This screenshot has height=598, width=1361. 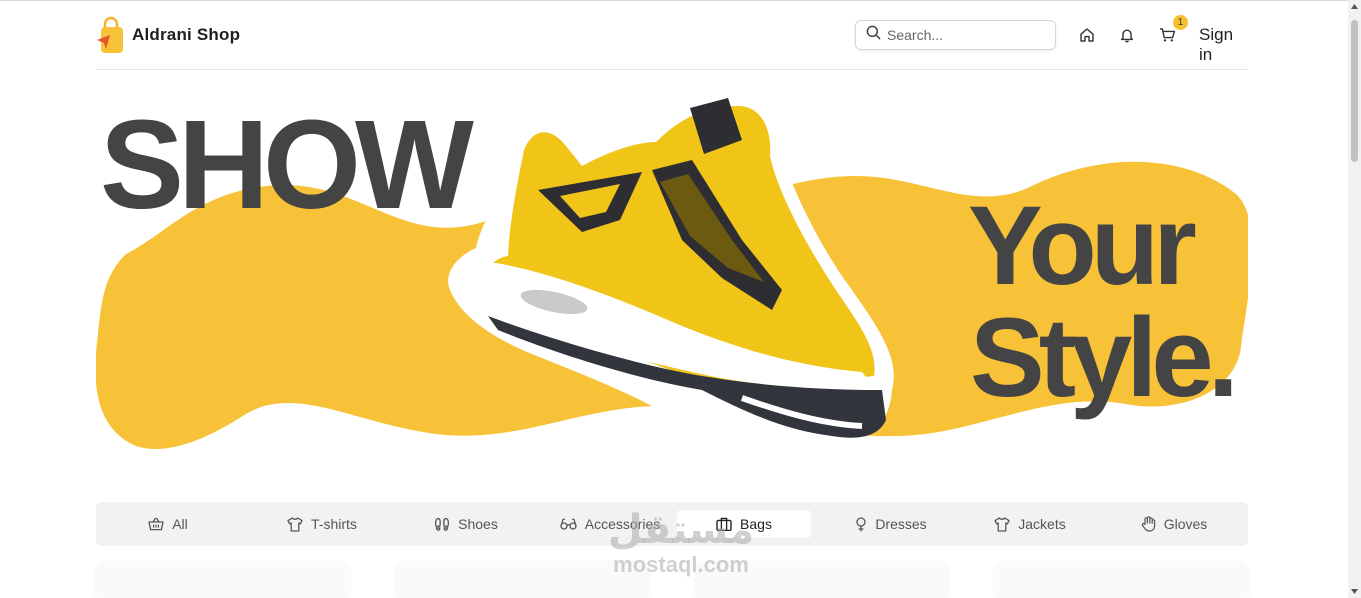 I want to click on category-tab-tshirts: T-shirts, so click(x=322, y=524).